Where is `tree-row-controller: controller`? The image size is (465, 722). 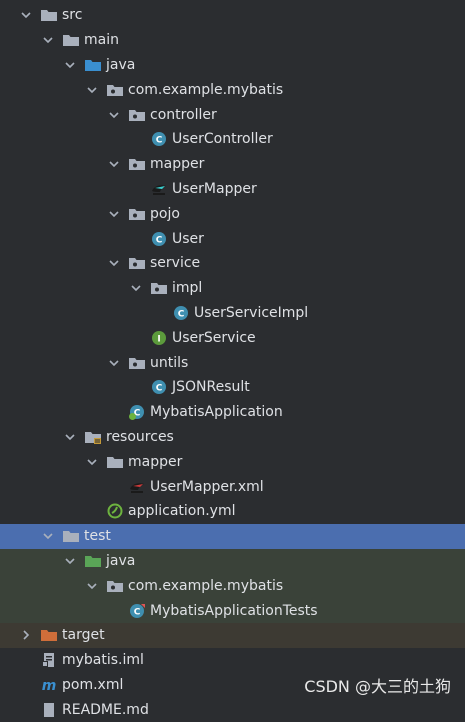
tree-row-controller: controller is located at coordinates (232, 114).